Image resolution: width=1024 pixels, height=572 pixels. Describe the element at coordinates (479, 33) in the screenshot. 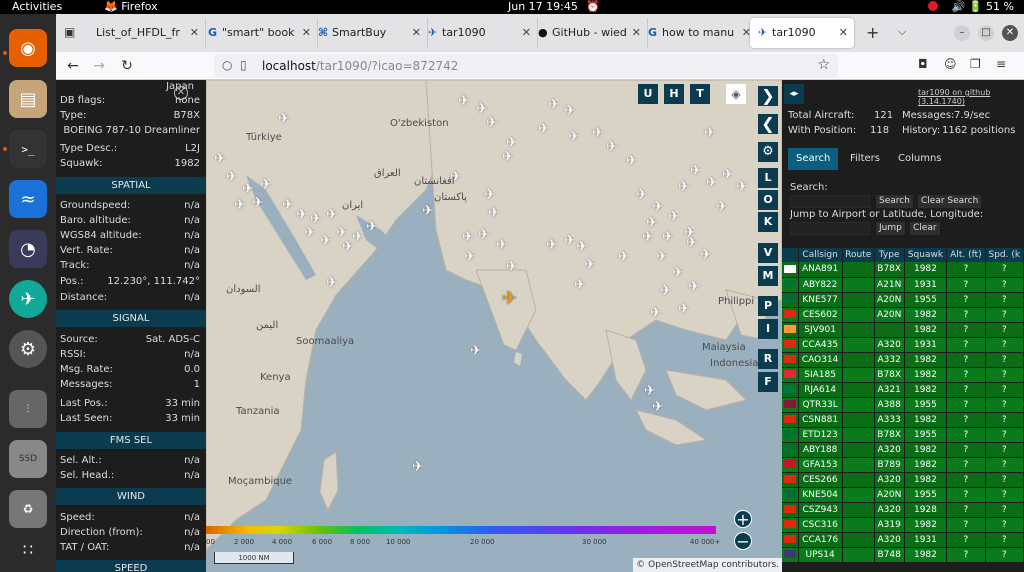

I see `tab-4: ✈ tar1090 ✕` at that location.